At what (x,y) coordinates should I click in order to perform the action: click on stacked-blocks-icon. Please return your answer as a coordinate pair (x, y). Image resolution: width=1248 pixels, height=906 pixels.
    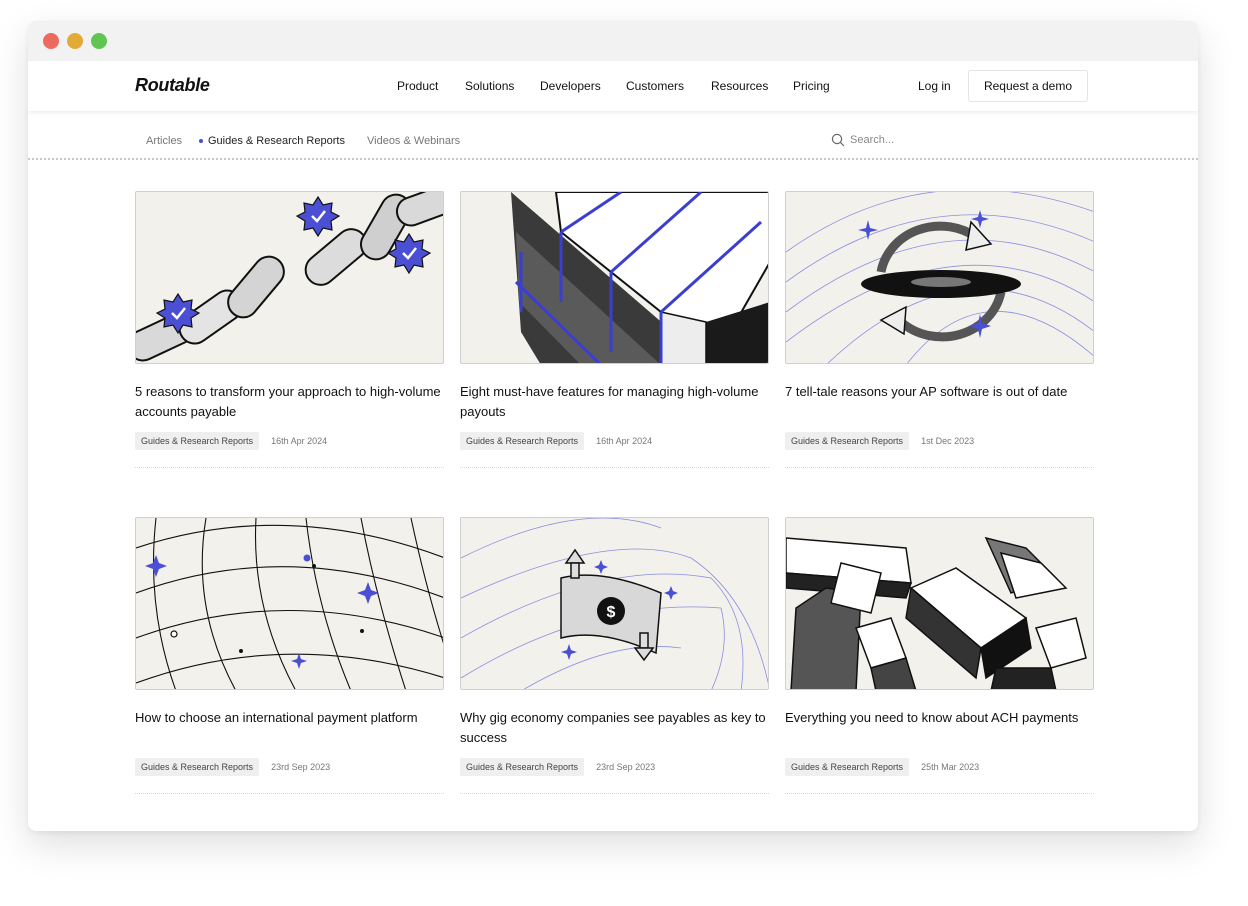
    Looking at the image, I should click on (614, 277).